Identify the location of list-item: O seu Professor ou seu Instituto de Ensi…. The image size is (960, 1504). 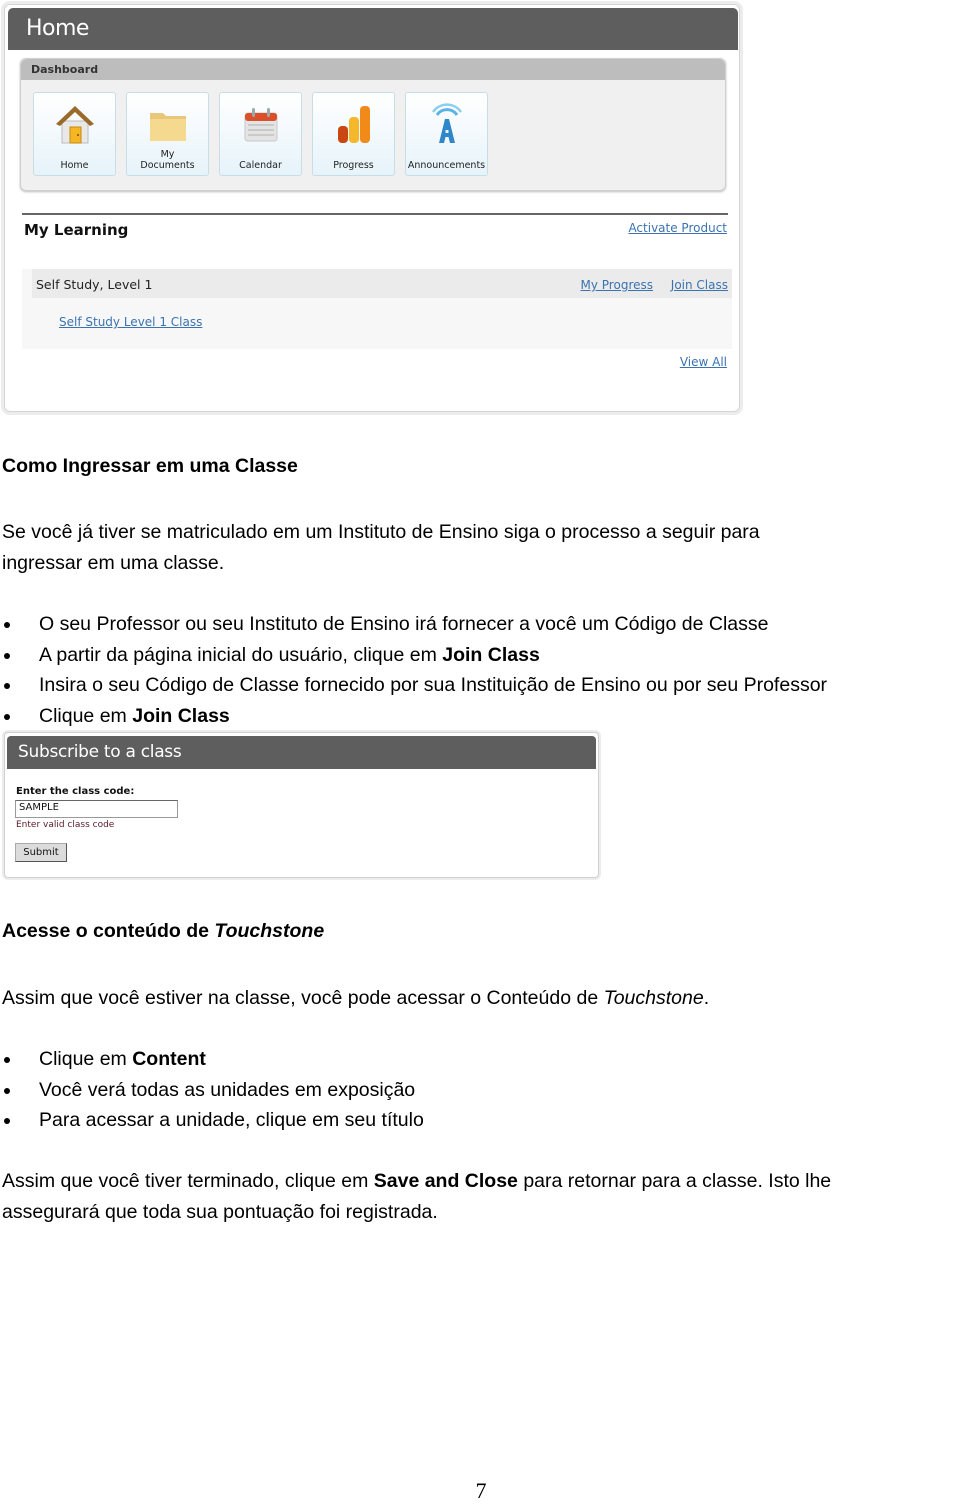
(413, 624).